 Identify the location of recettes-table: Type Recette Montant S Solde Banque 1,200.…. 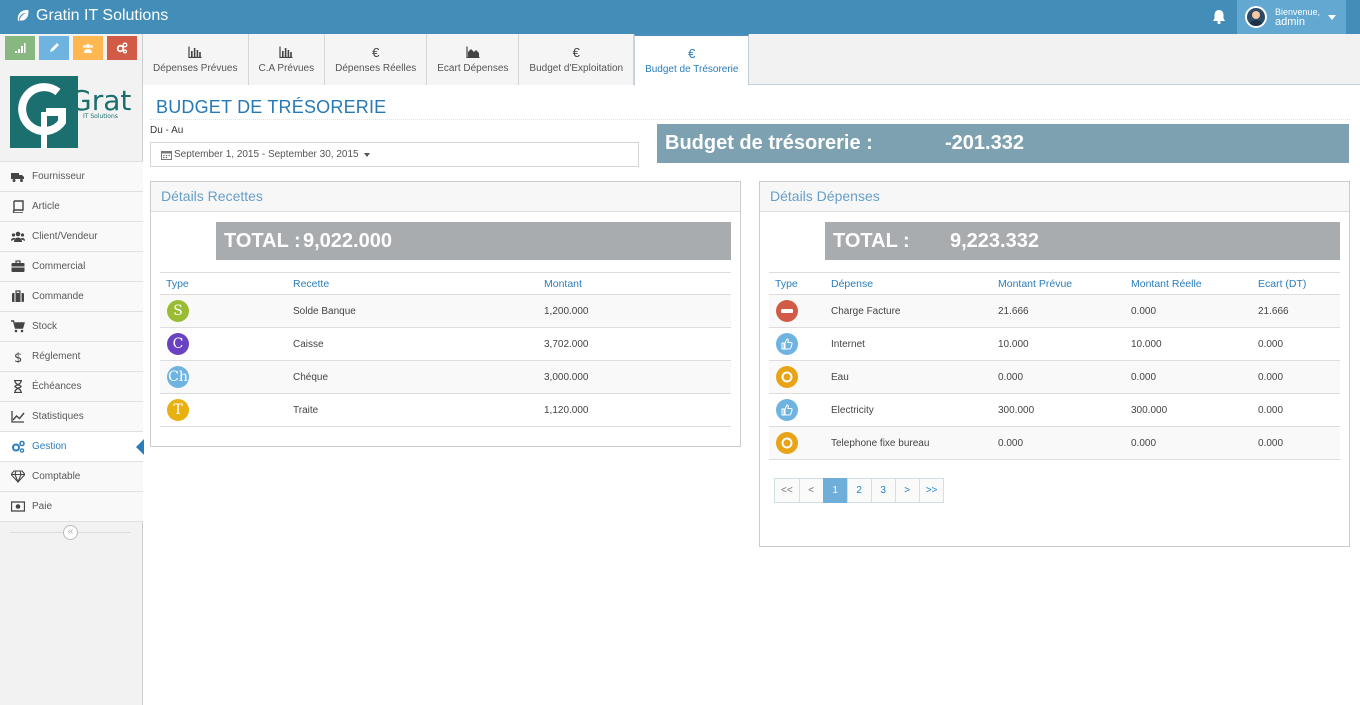
(445, 349).